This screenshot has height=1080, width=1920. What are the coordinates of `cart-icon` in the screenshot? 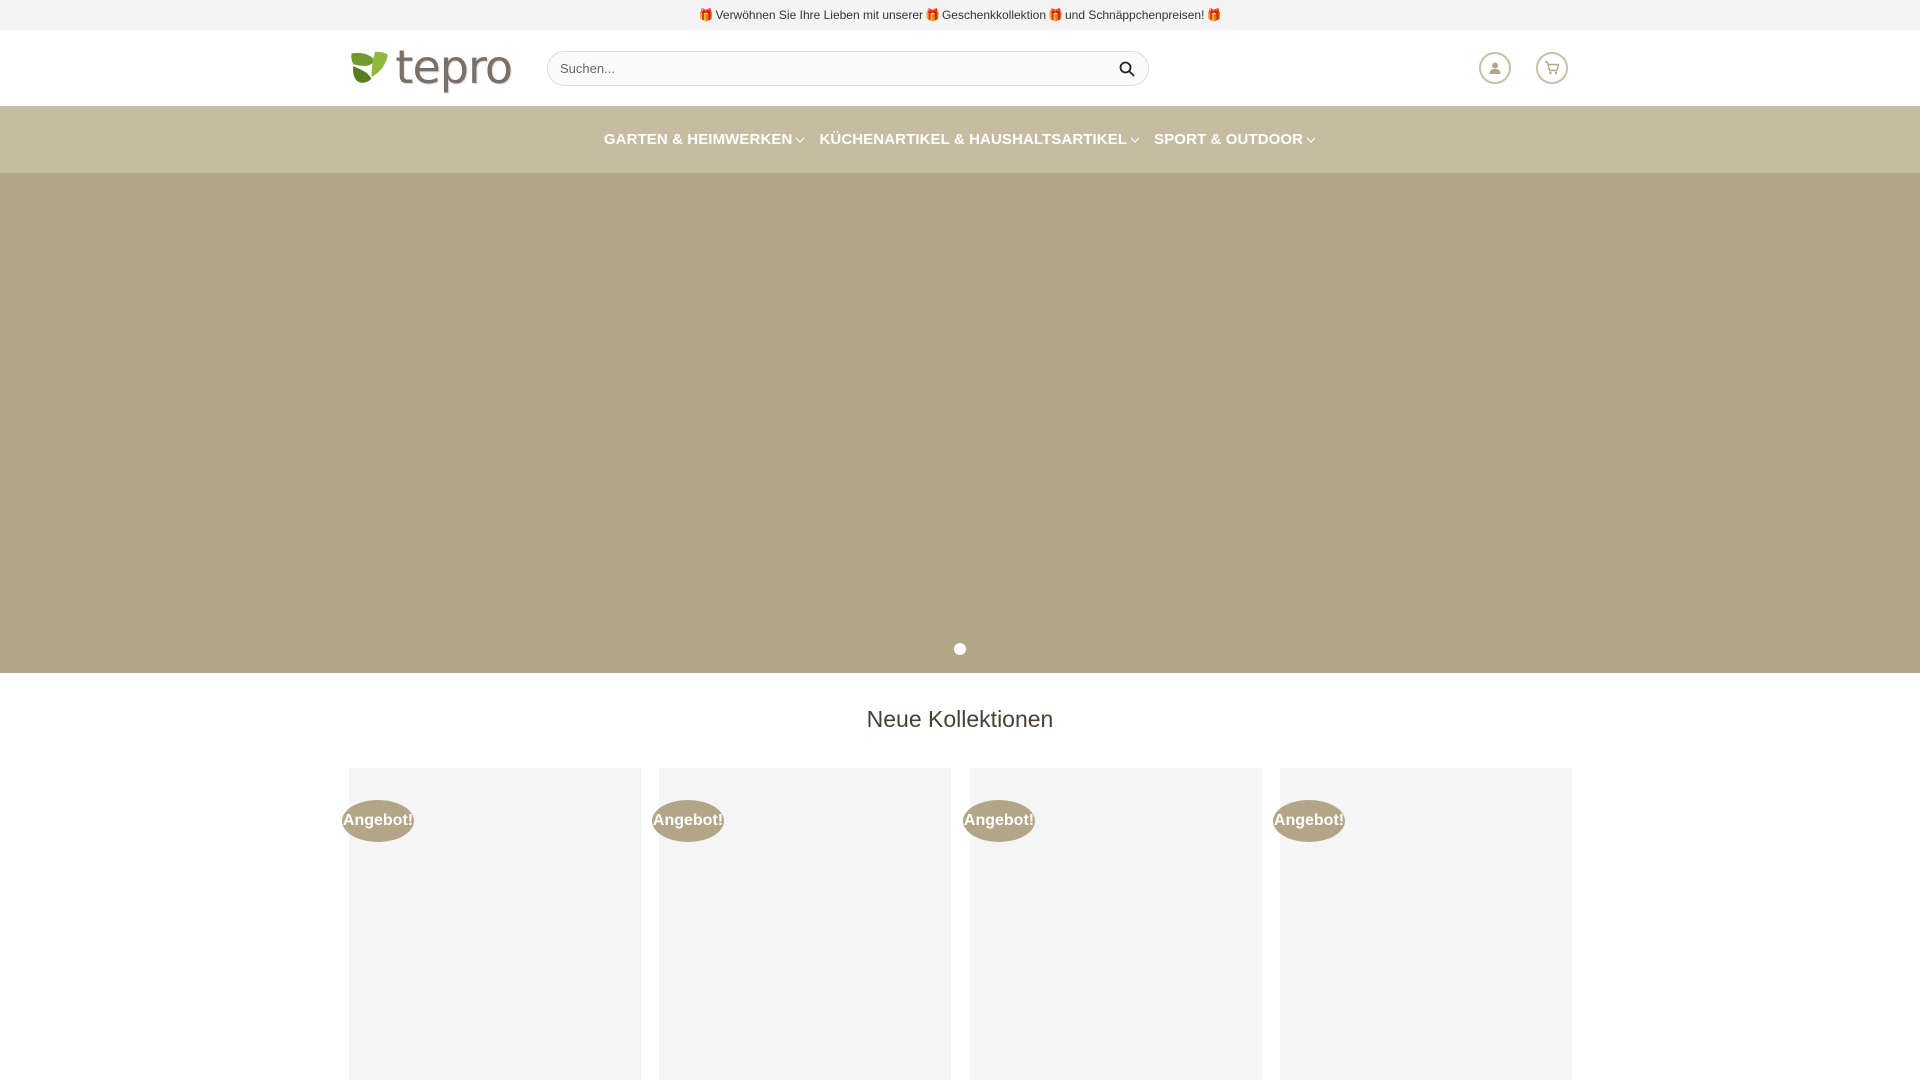 It's located at (1552, 68).